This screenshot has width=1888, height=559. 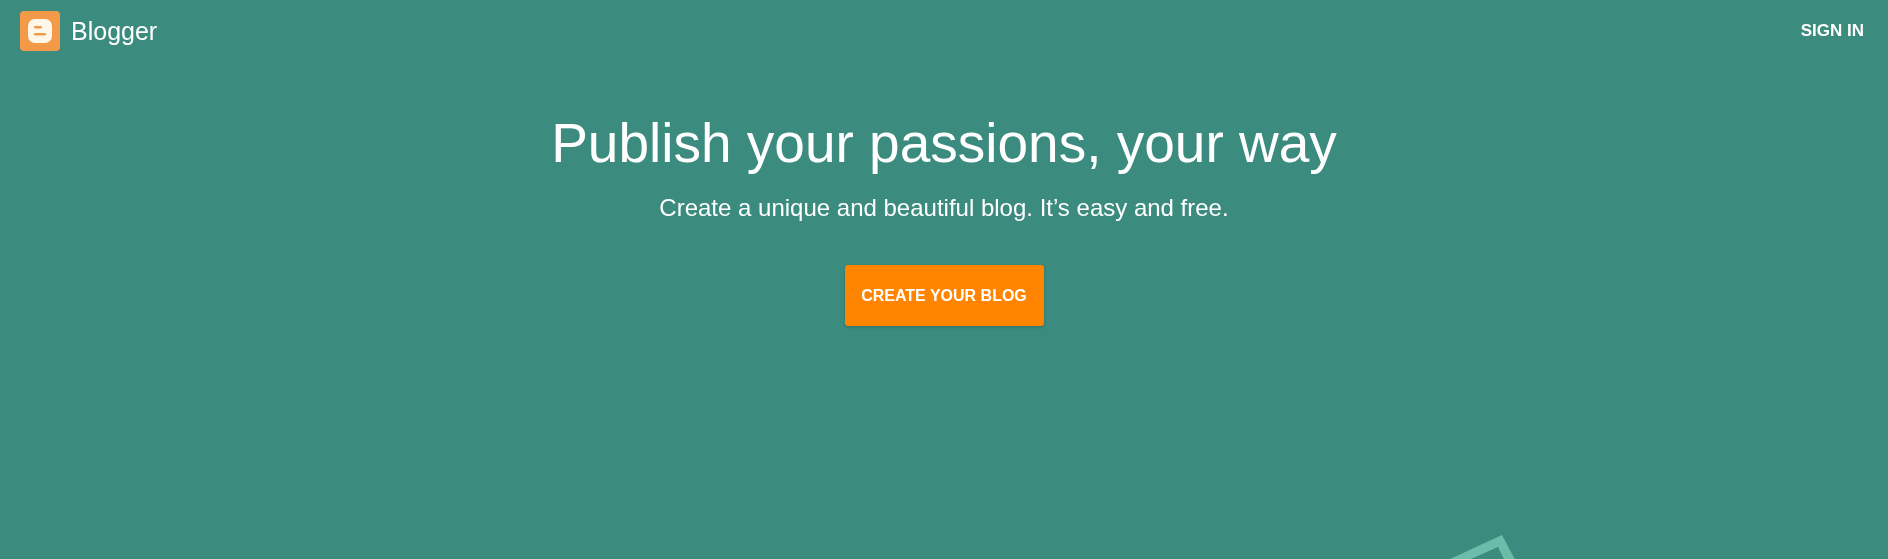 I want to click on hero-title: Publish your passions, your way, so click(x=944, y=143).